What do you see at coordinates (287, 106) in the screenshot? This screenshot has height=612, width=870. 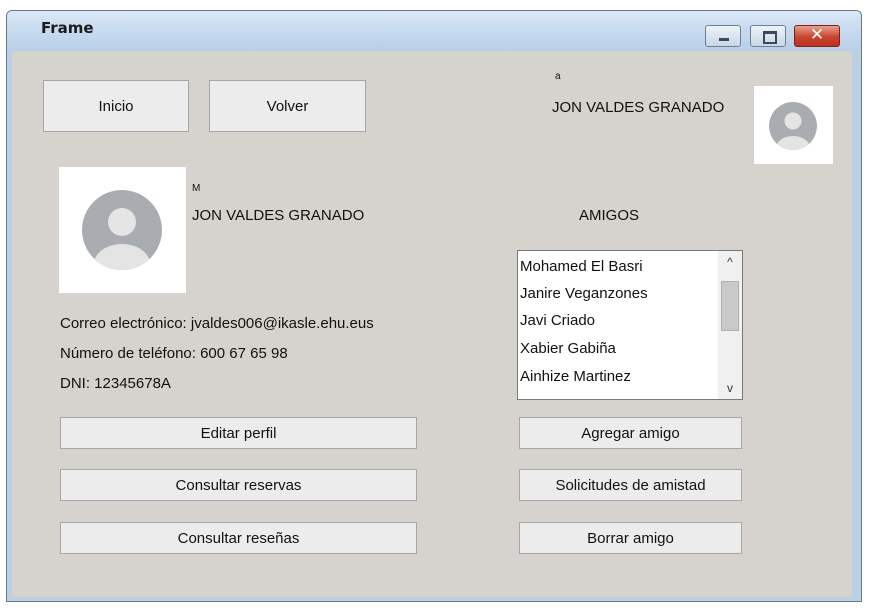 I see `back-button: Volver` at bounding box center [287, 106].